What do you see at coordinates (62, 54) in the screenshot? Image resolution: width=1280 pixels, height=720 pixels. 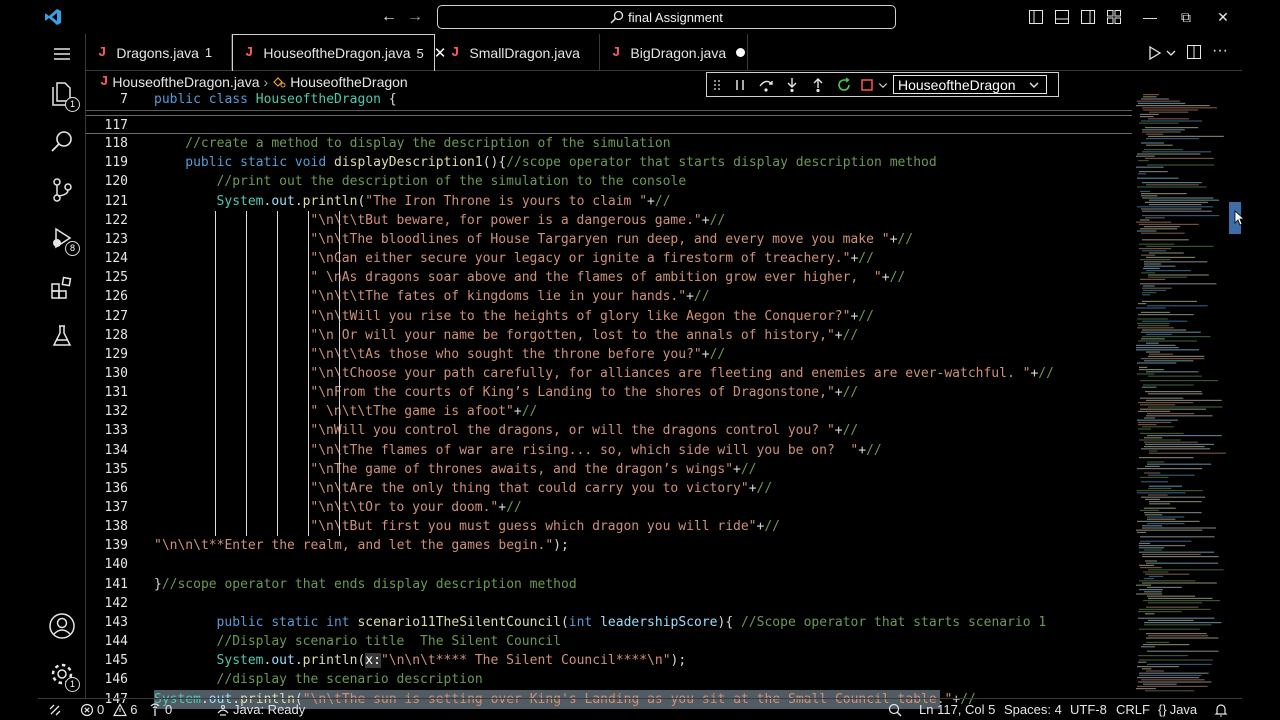 I see `menu-icon` at bounding box center [62, 54].